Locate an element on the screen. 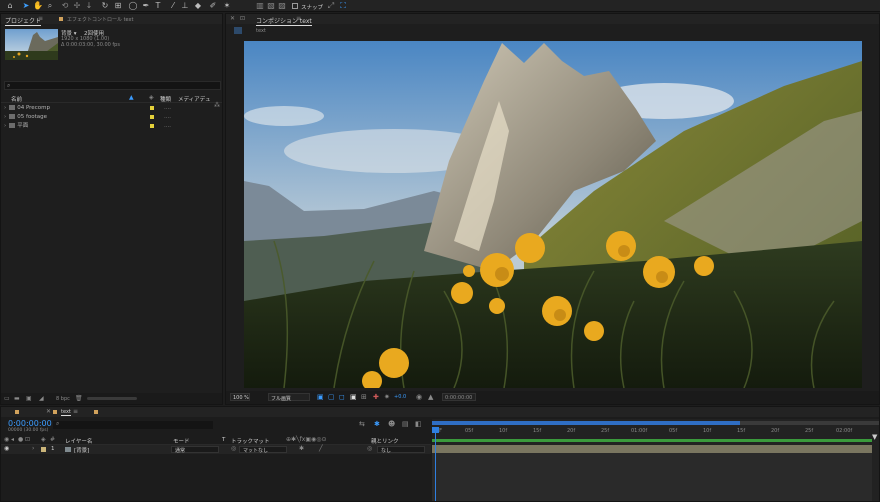 The width and height of the screenshot is (880, 502). region-of-interest-icon: ▣ is located at coordinates (353, 397).